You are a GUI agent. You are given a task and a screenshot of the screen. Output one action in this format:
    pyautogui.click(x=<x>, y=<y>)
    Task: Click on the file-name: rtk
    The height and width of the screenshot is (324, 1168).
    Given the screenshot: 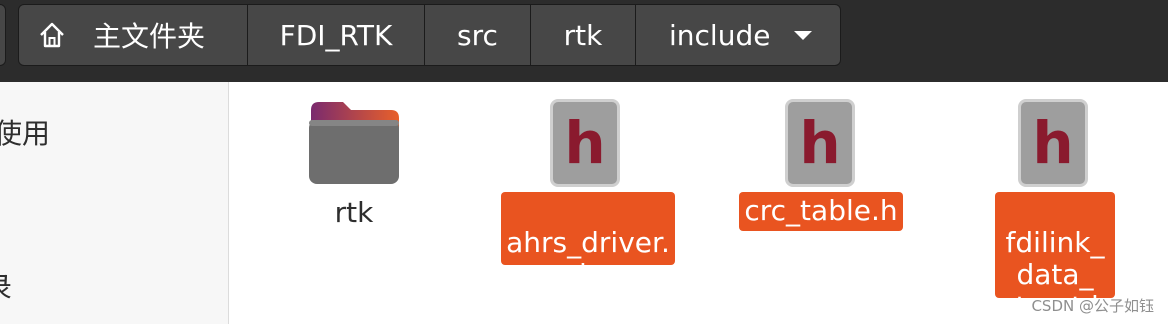 What is the action you would take?
    pyautogui.click(x=354, y=212)
    